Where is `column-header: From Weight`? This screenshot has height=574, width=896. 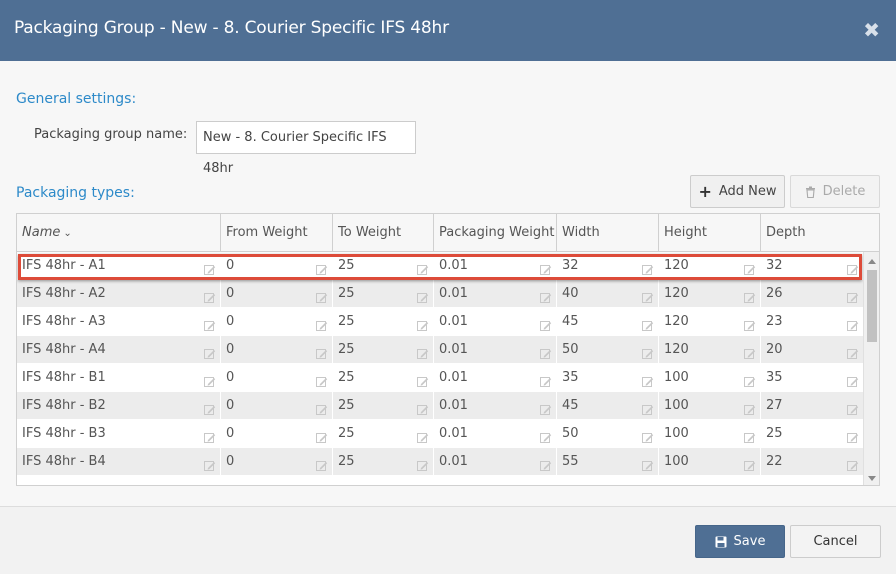 column-header: From Weight is located at coordinates (276, 233).